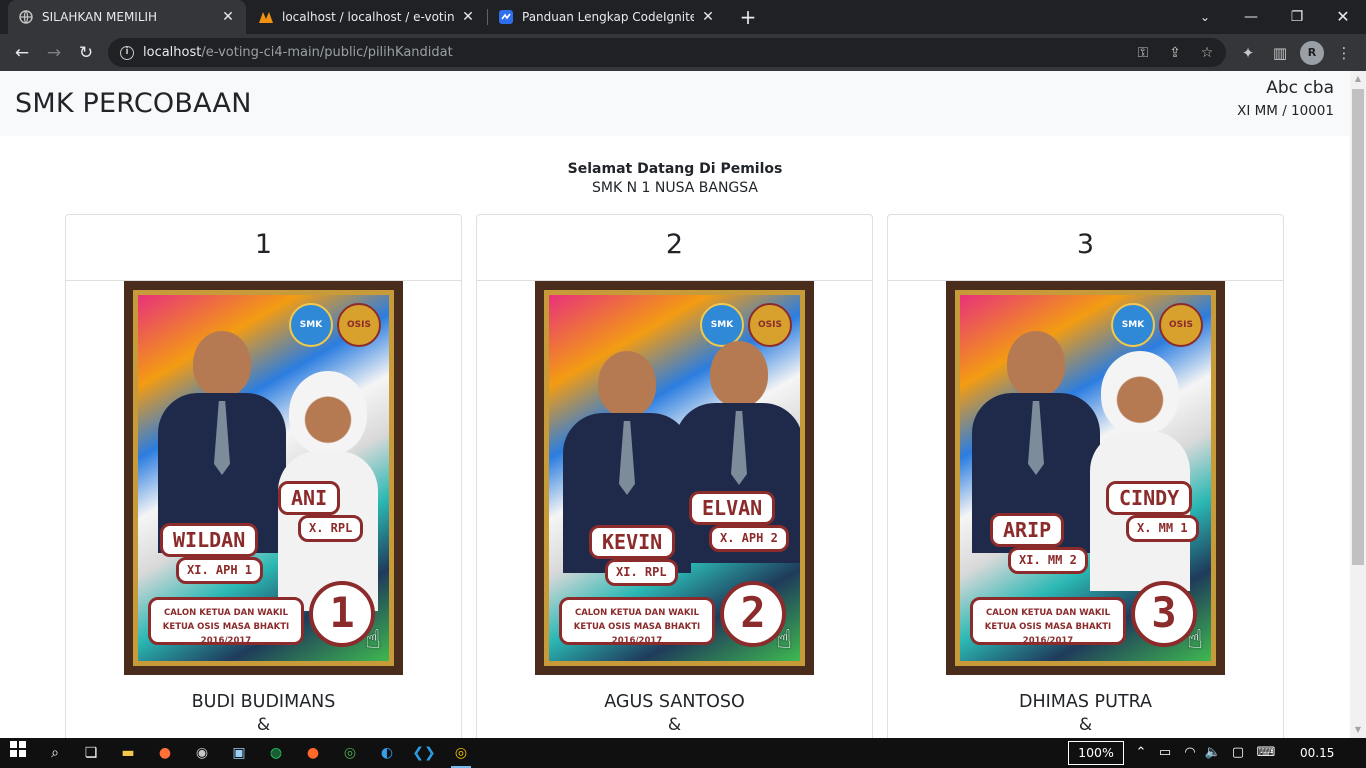 This screenshot has width=1366, height=768. I want to click on ketua-class-tag: XI. RPL, so click(641, 572).